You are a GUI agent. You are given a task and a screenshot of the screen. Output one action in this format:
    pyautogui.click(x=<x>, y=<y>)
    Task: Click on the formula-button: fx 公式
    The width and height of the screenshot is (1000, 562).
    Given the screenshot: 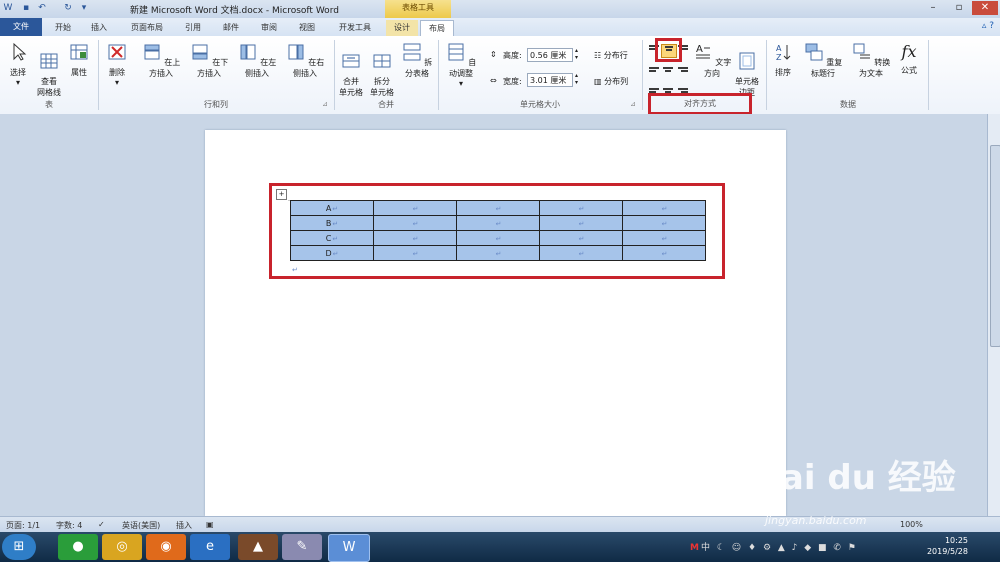 What is the action you would take?
    pyautogui.click(x=909, y=59)
    